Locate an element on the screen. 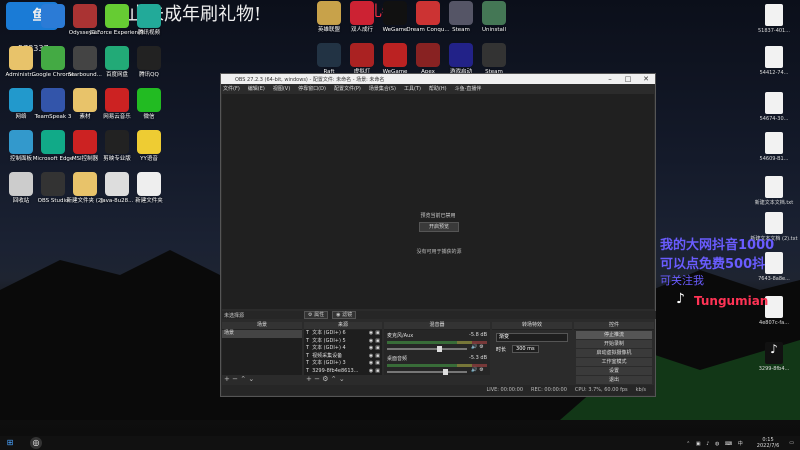 This screenshot has height=450, width=800. properties-button: ⚙ 属性 is located at coordinates (316, 315).